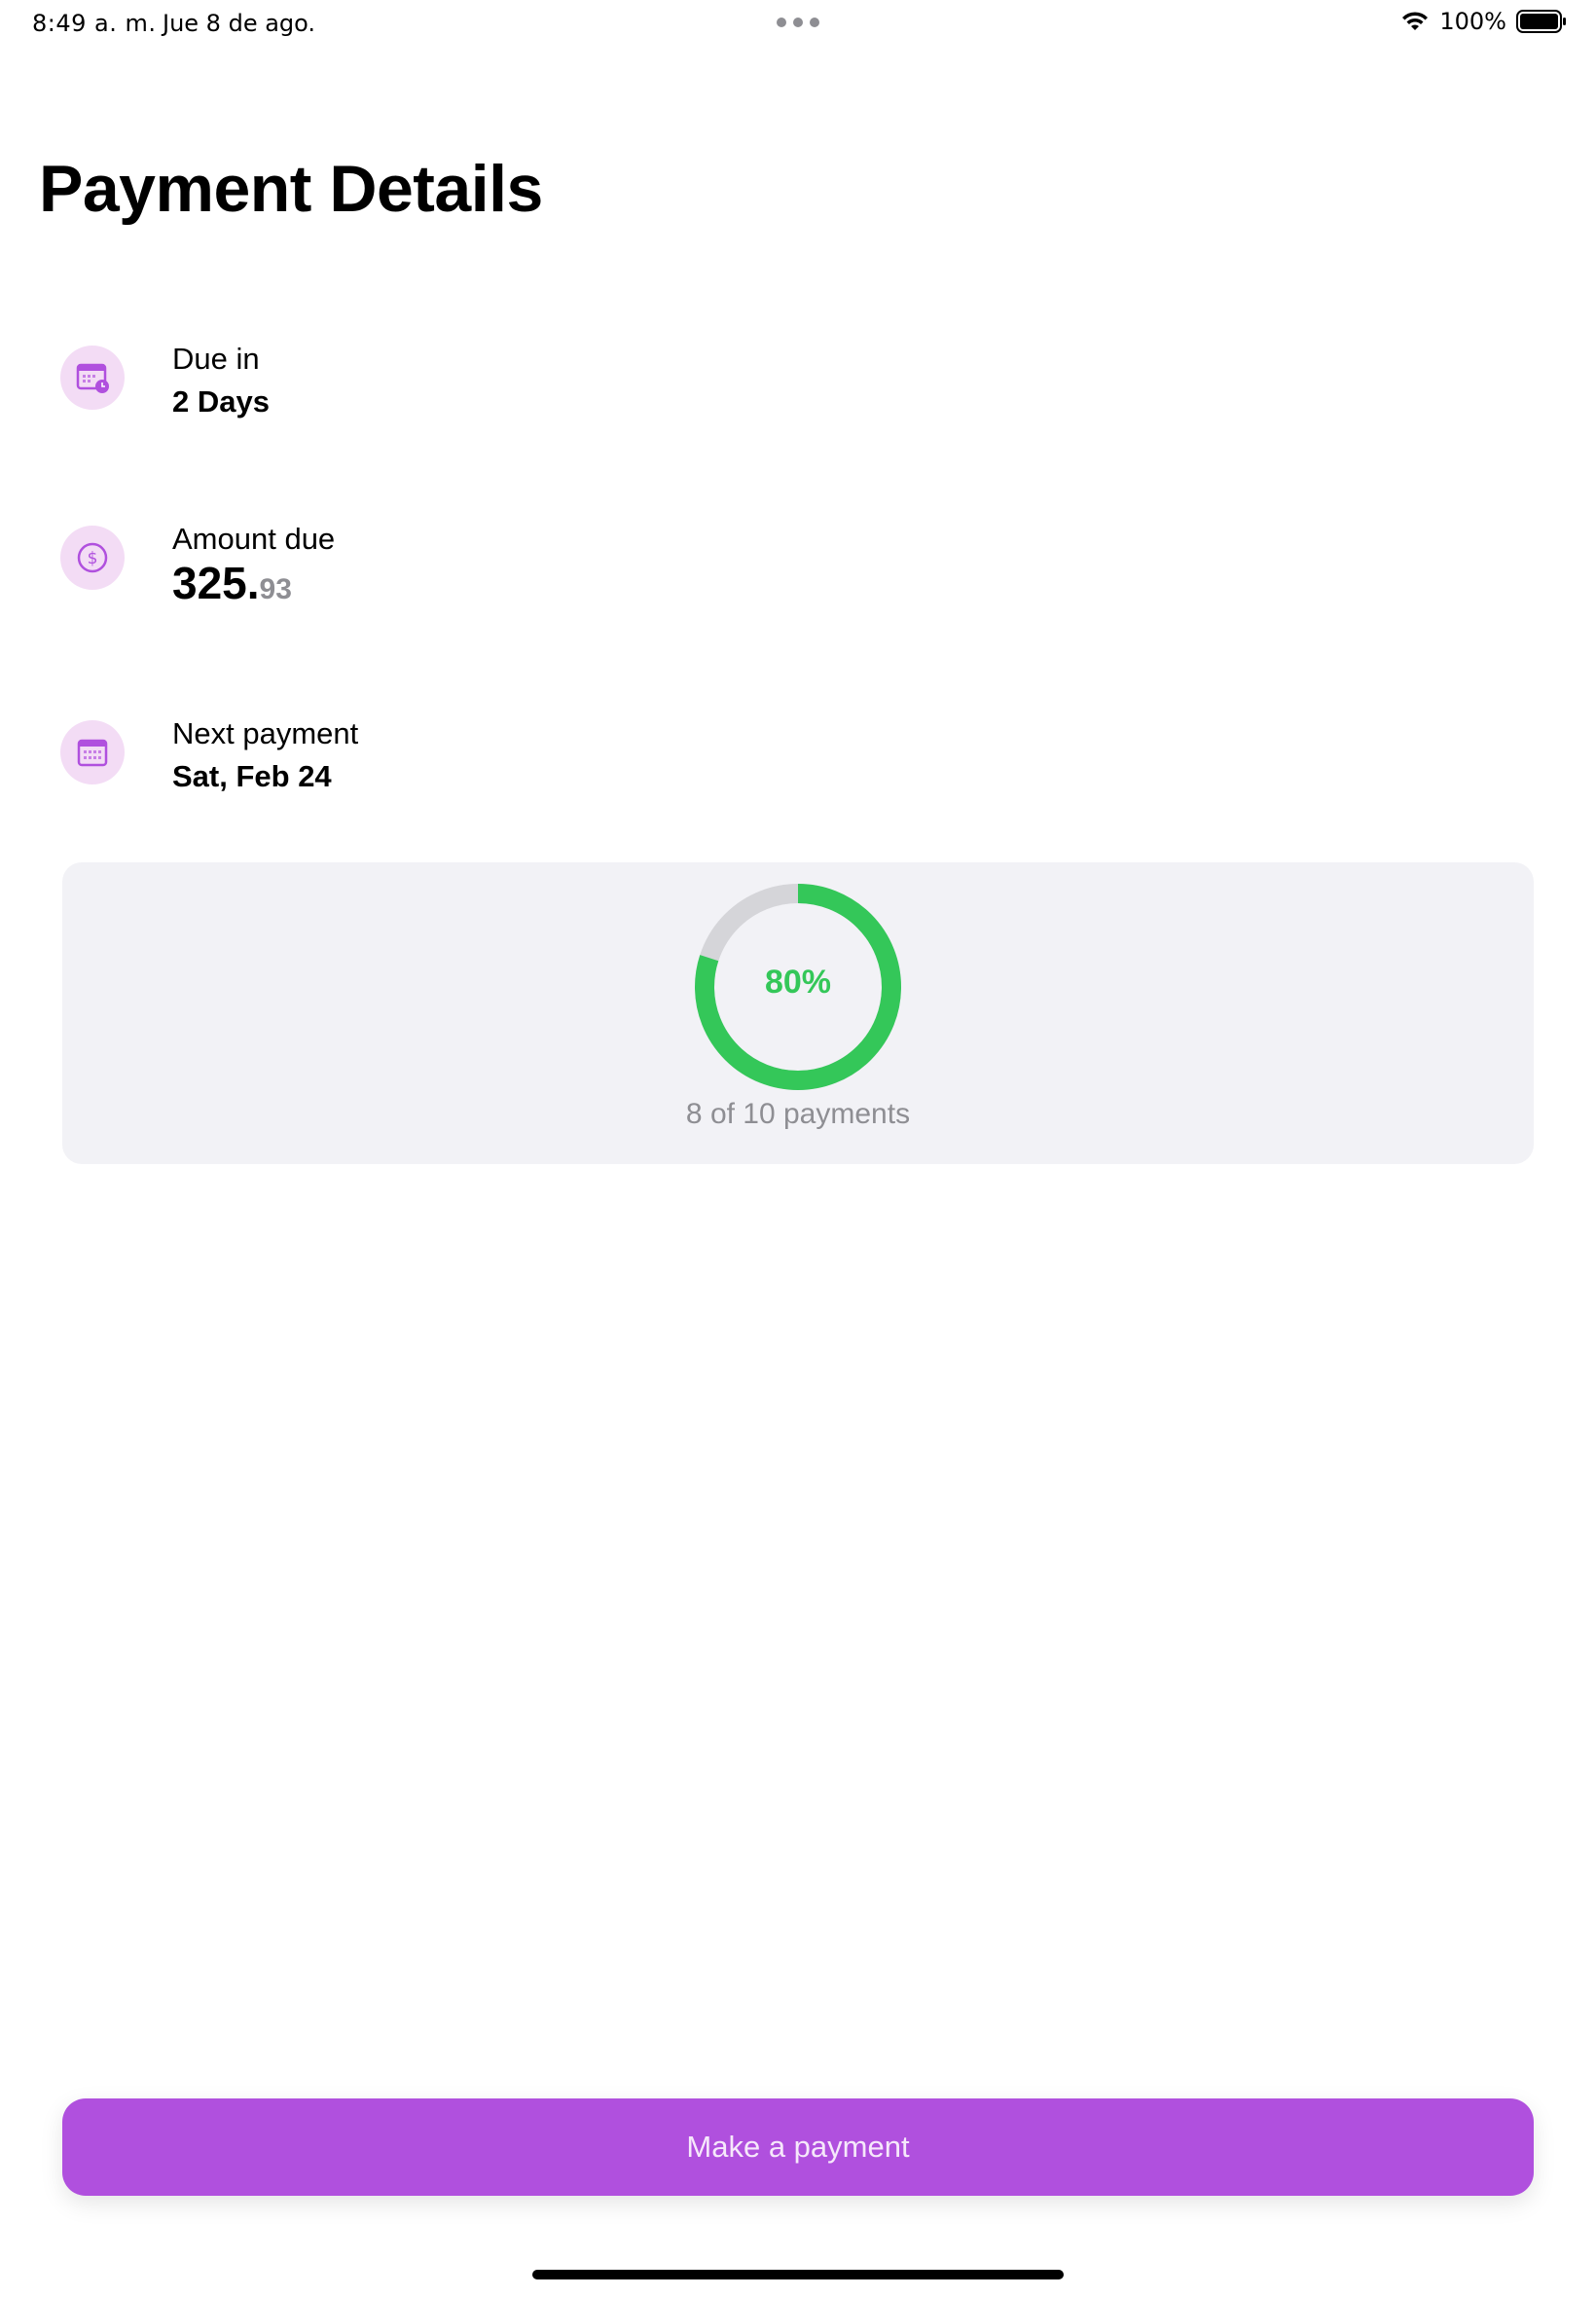  Describe the element at coordinates (798, 983) in the screenshot. I see `progress-percent: 80%` at that location.